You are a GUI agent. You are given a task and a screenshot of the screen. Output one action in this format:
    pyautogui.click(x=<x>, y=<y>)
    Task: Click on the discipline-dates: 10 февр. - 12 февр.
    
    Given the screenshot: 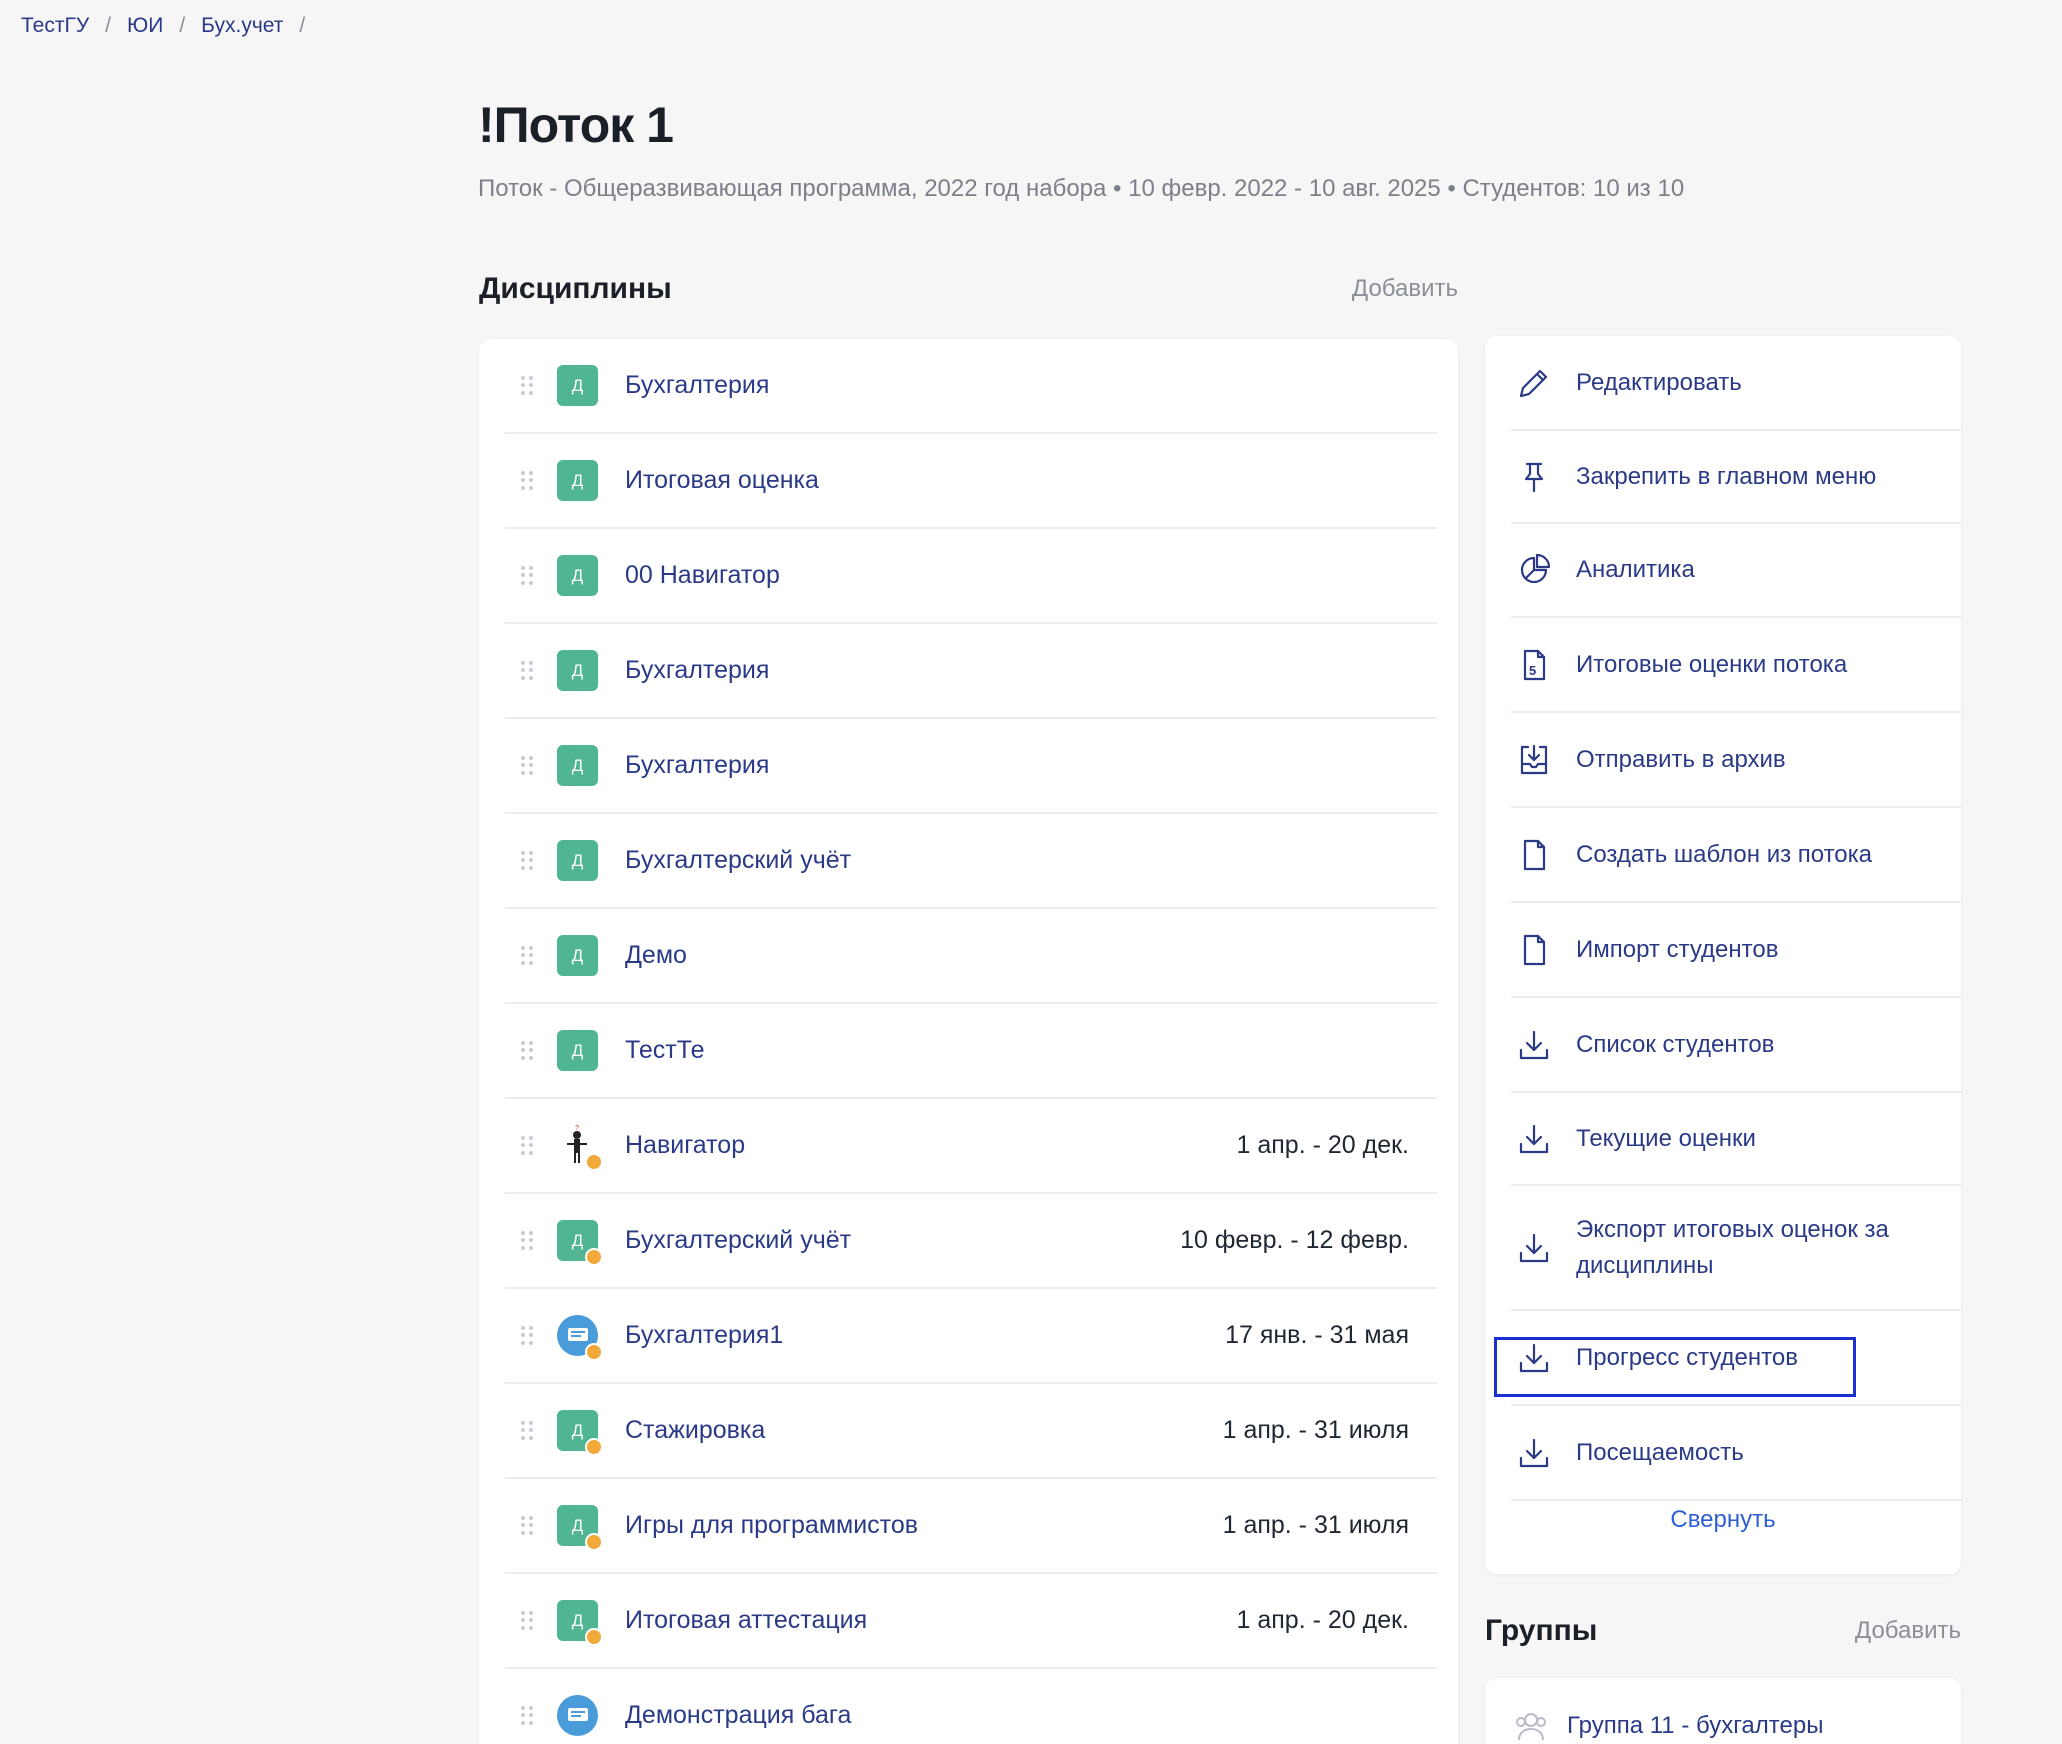 What is the action you would take?
    pyautogui.click(x=1294, y=1240)
    